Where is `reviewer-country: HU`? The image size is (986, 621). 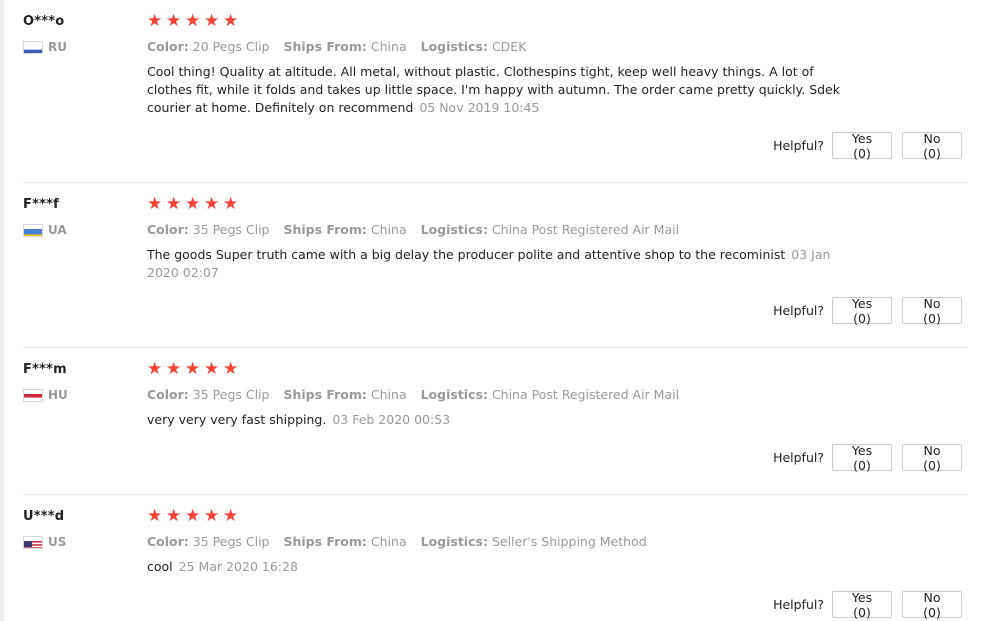 reviewer-country: HU is located at coordinates (45, 395).